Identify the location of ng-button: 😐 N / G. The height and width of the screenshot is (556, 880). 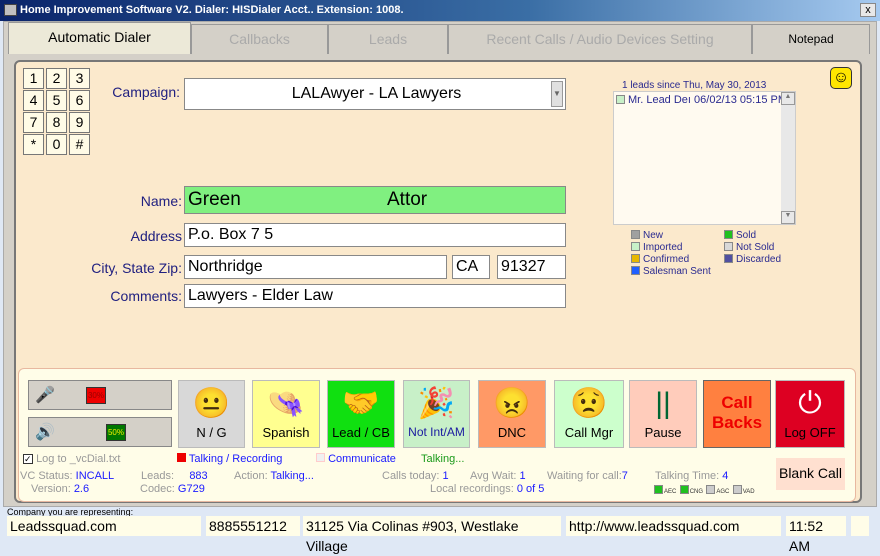
(211, 414).